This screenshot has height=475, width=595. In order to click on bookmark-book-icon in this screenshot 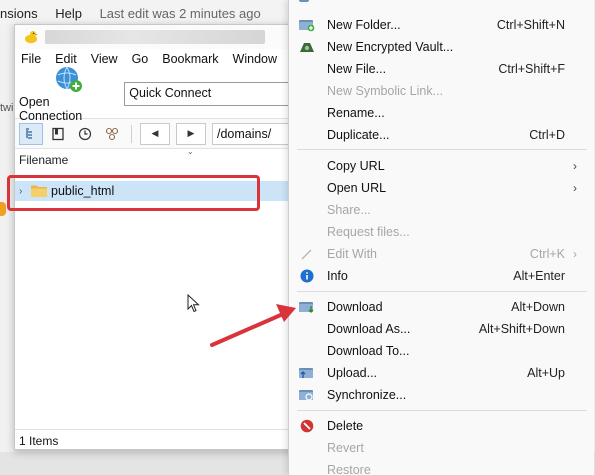, I will do `click(58, 133)`.